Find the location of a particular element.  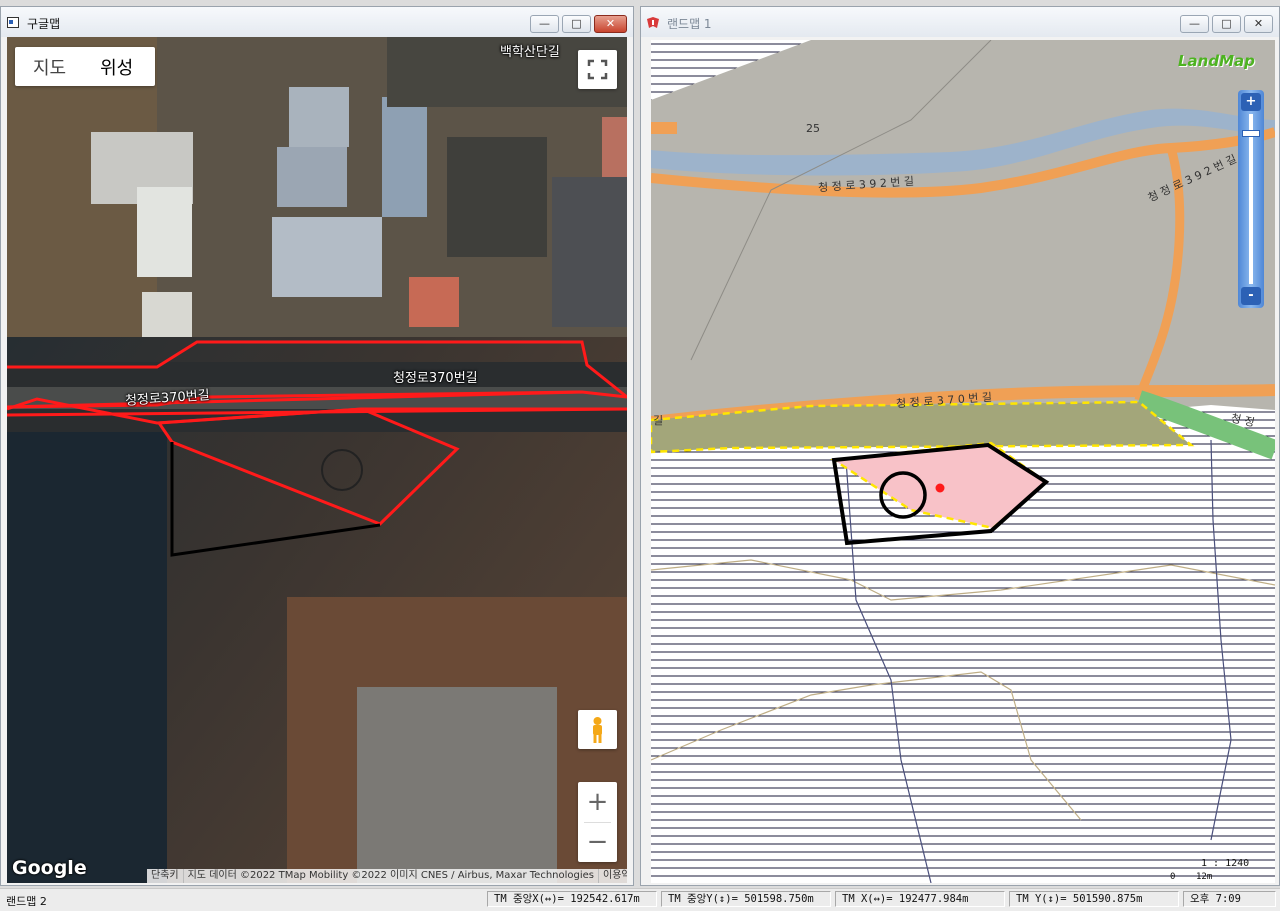

fullscreen-icon is located at coordinates (597, 69).